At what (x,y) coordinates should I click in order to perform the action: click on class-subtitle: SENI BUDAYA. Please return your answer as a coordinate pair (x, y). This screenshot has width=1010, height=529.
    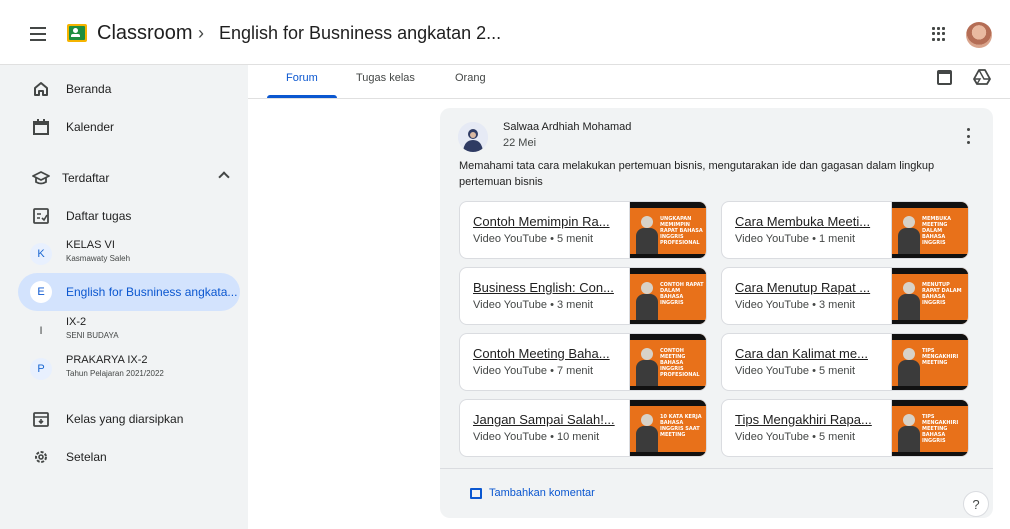
    Looking at the image, I should click on (92, 335).